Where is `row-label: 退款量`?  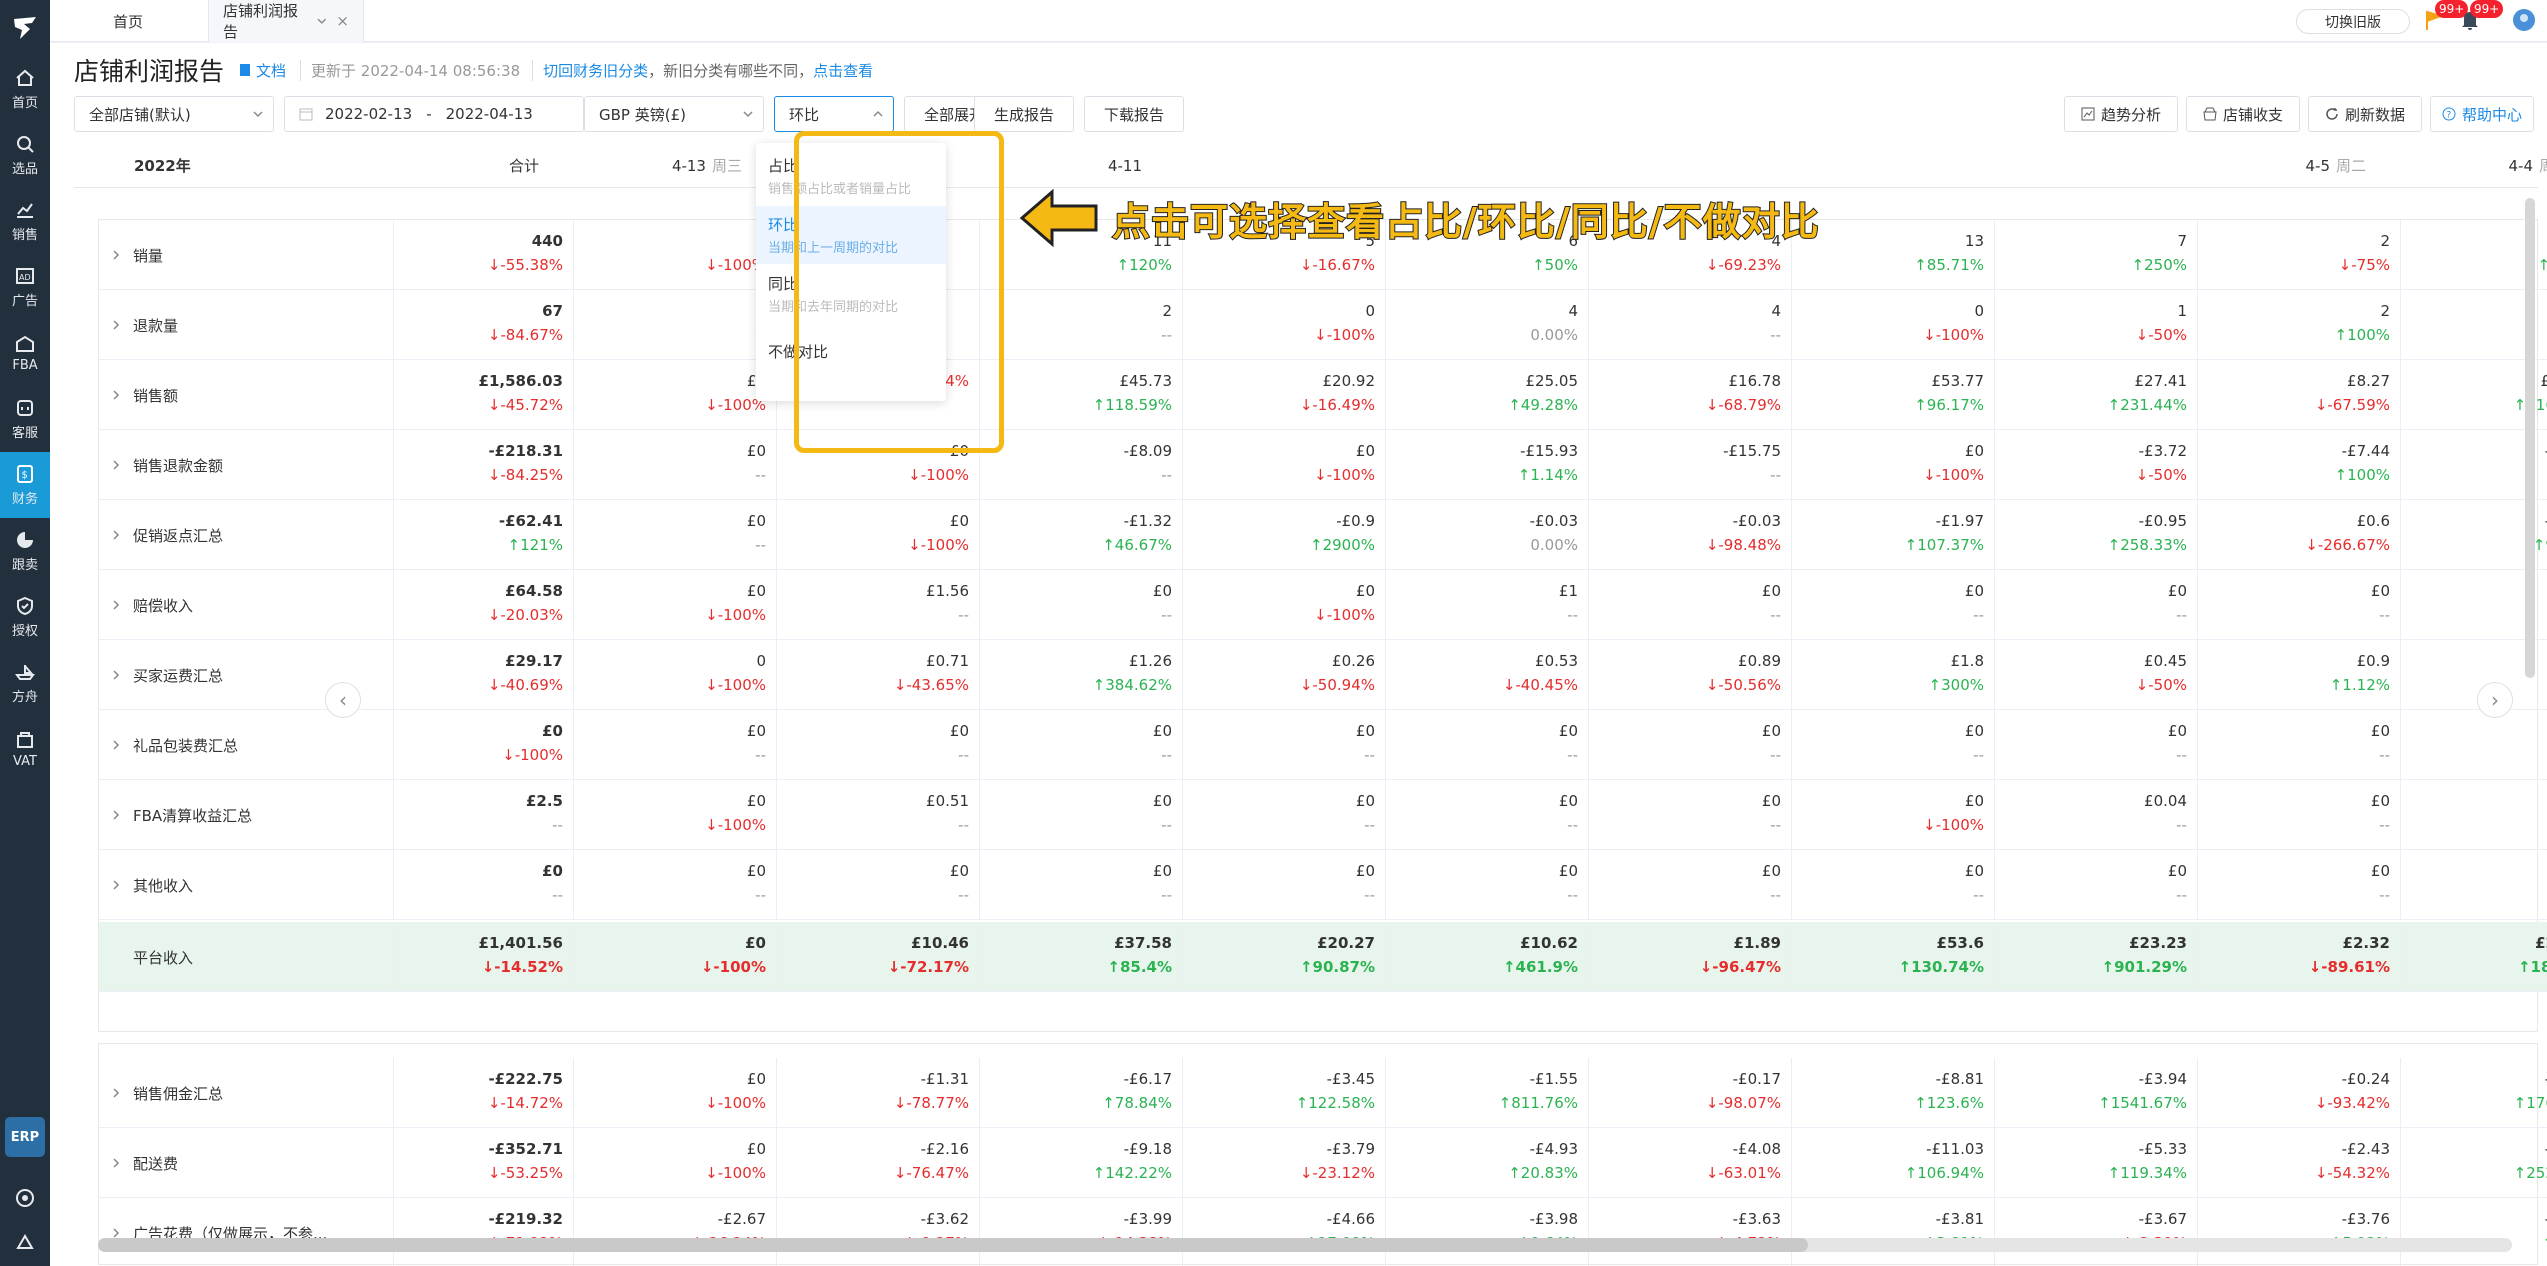 row-label: 退款量 is located at coordinates (246, 325).